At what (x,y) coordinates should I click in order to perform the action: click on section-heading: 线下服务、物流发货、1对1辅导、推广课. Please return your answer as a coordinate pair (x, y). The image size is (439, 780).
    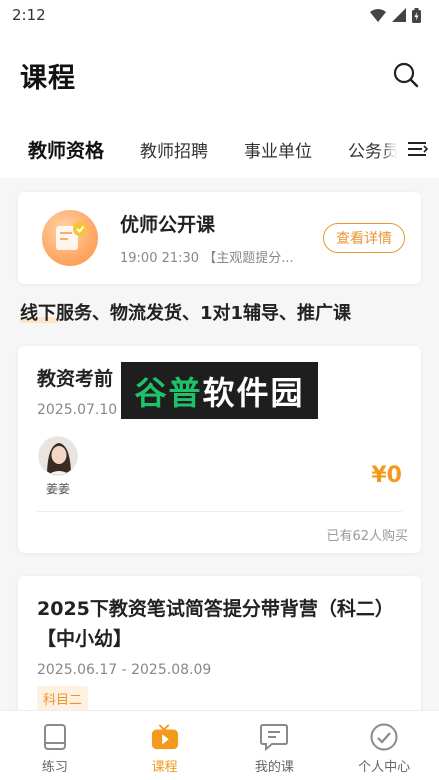
    Looking at the image, I should click on (186, 313).